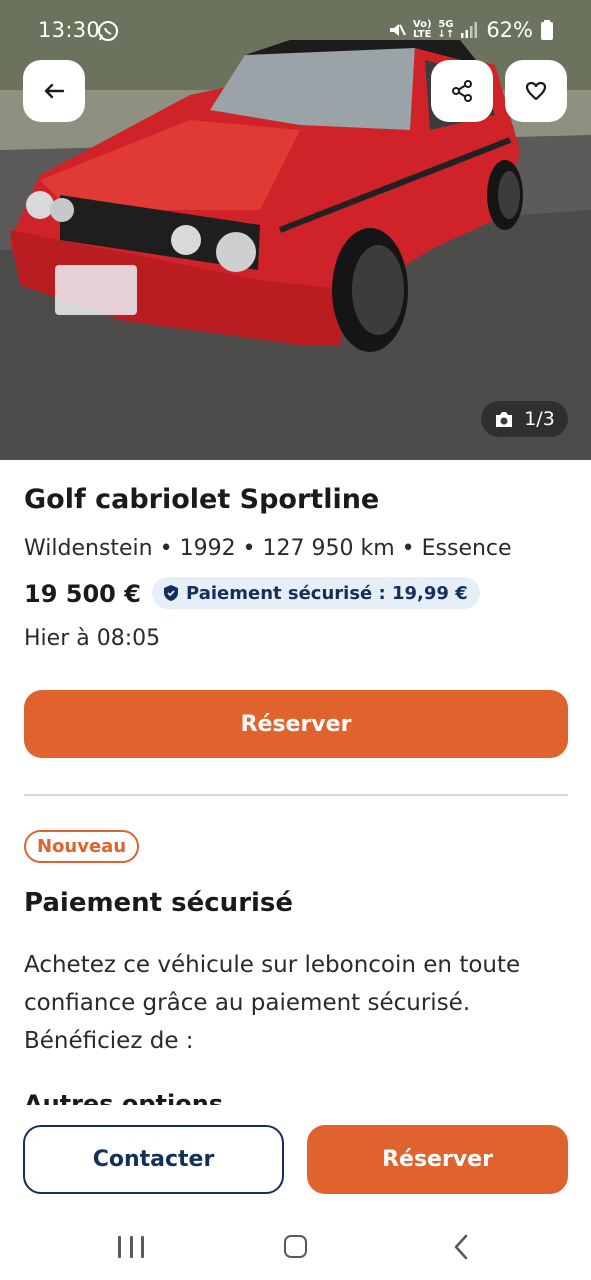 The width and height of the screenshot is (591, 1280). What do you see at coordinates (108, 31) in the screenshot?
I see `whatsapp-icon` at bounding box center [108, 31].